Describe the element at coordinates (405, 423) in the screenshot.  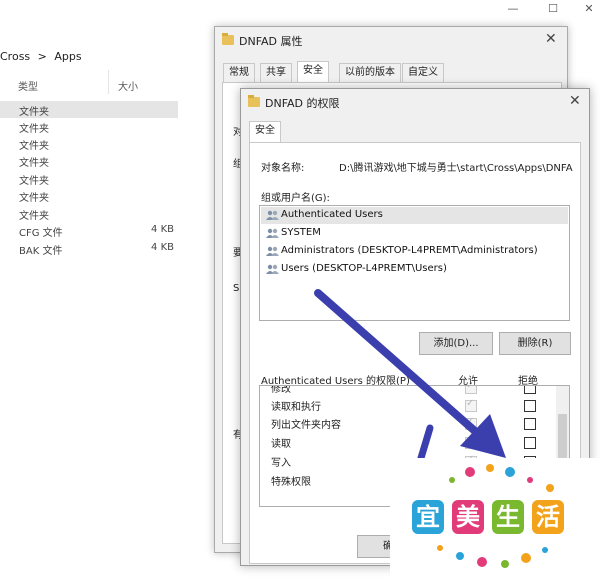
I see `permission-row: 列出文件夹内容` at that location.